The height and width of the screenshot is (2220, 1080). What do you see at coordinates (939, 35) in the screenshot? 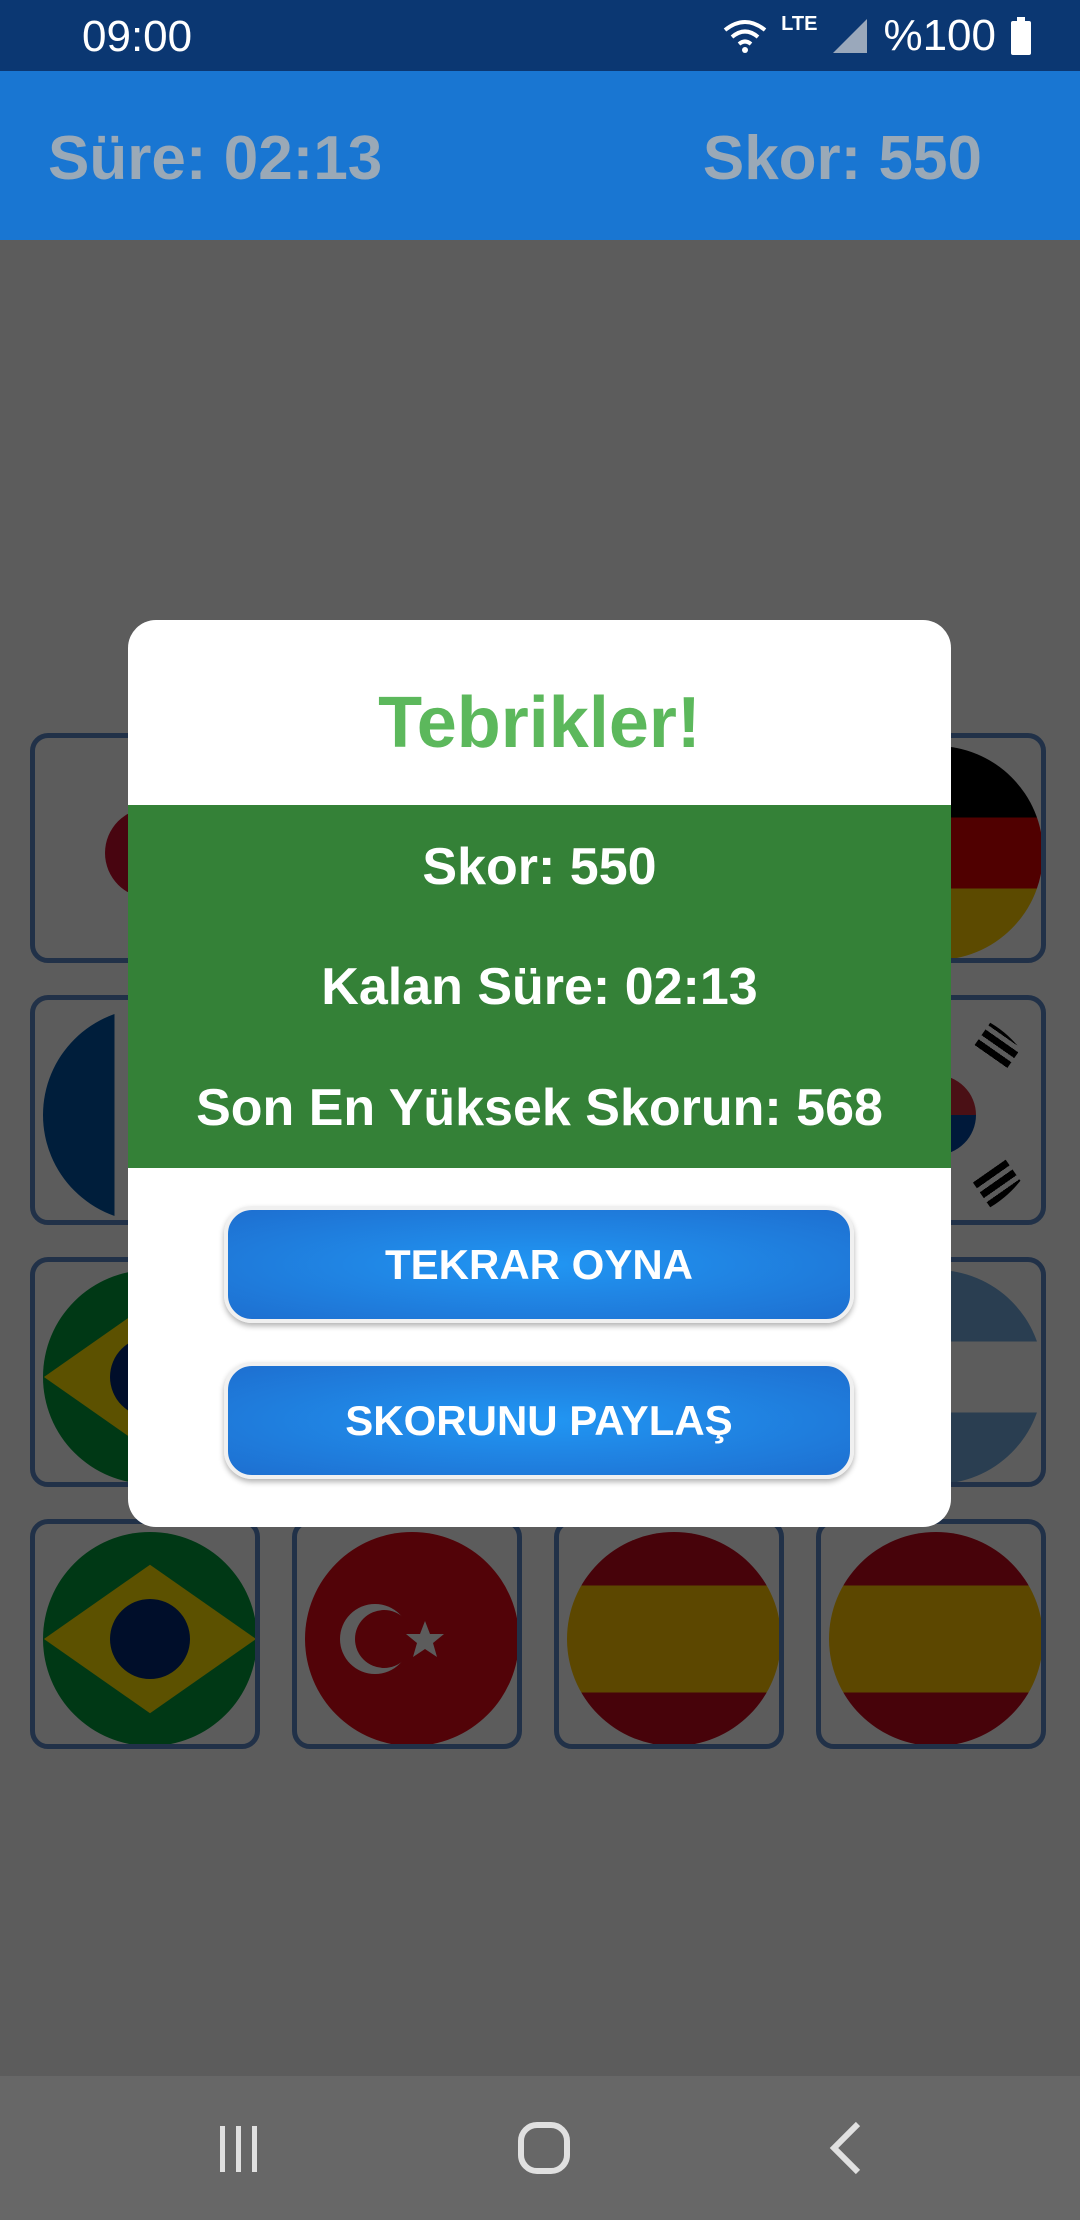
I see `battery-level: %100` at bounding box center [939, 35].